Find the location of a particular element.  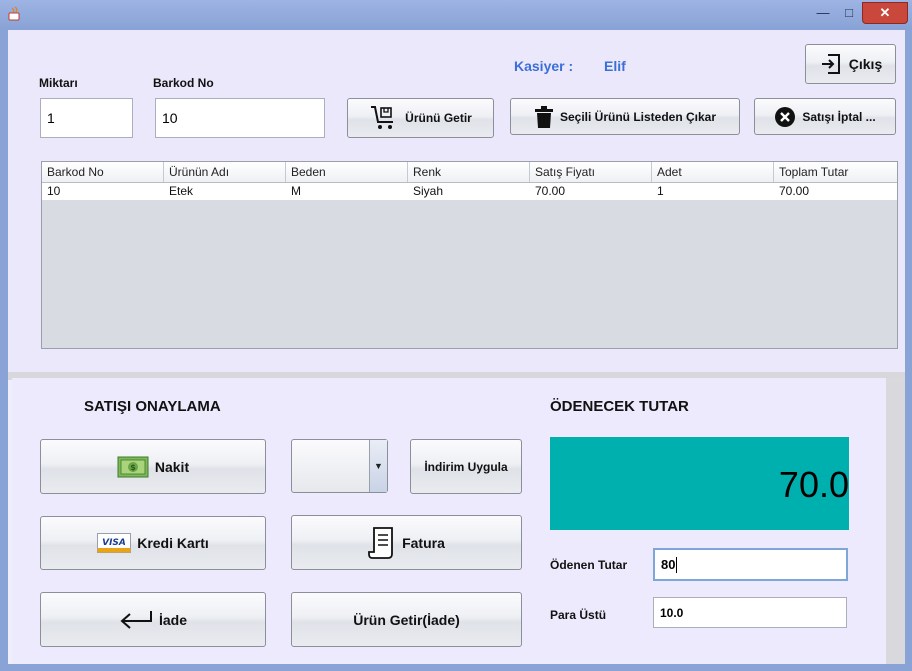

amount-due-value: 70.0 is located at coordinates (813, 484).